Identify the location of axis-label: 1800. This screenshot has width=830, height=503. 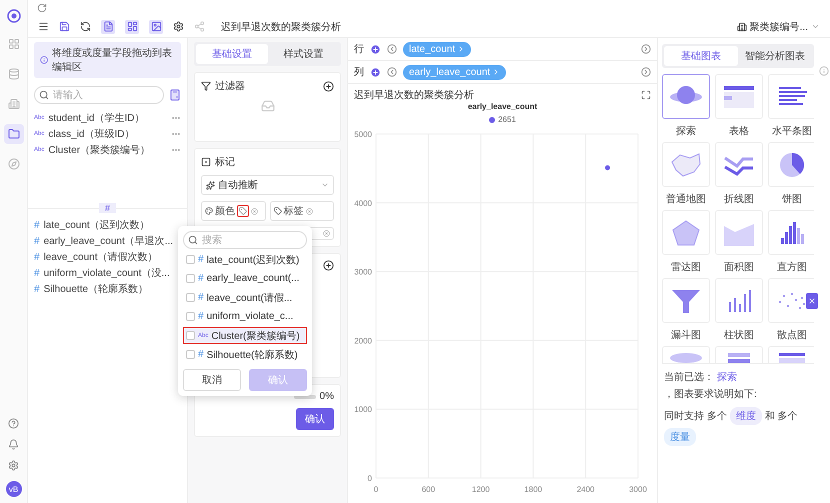
(533, 489).